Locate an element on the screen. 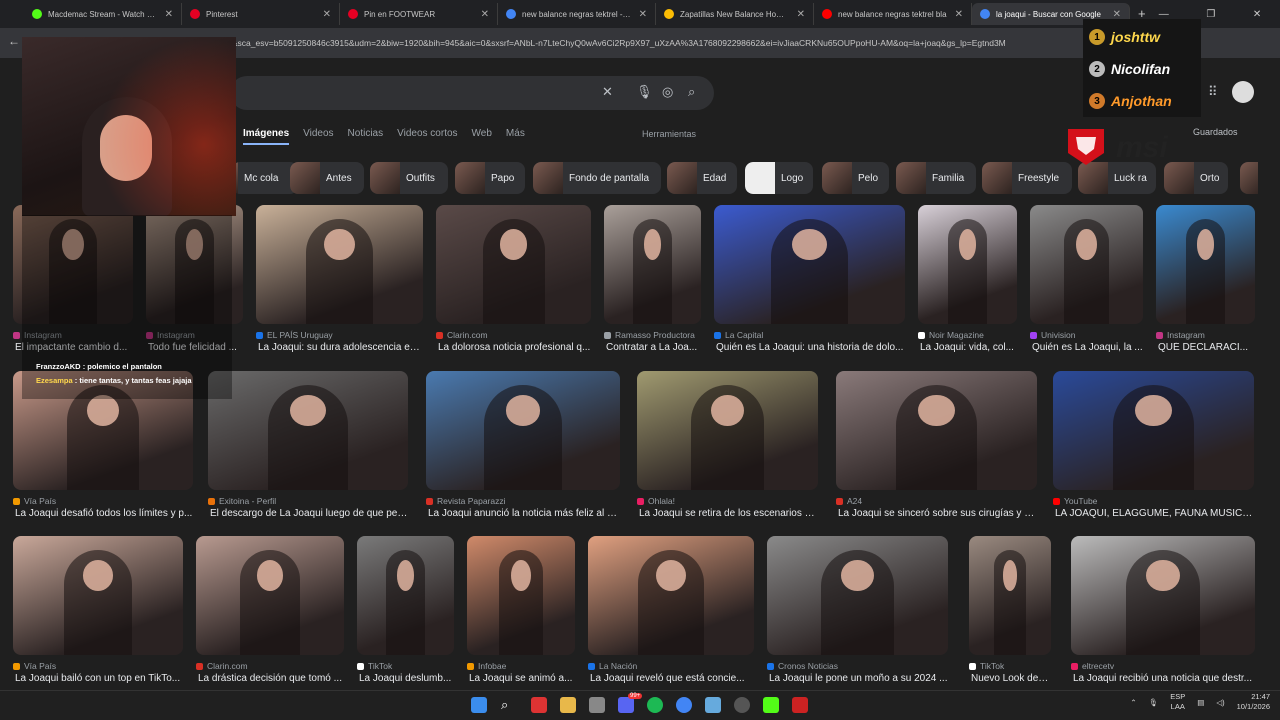  browser-tab: new balance negras tektrel bla ✕ is located at coordinates (893, 14).